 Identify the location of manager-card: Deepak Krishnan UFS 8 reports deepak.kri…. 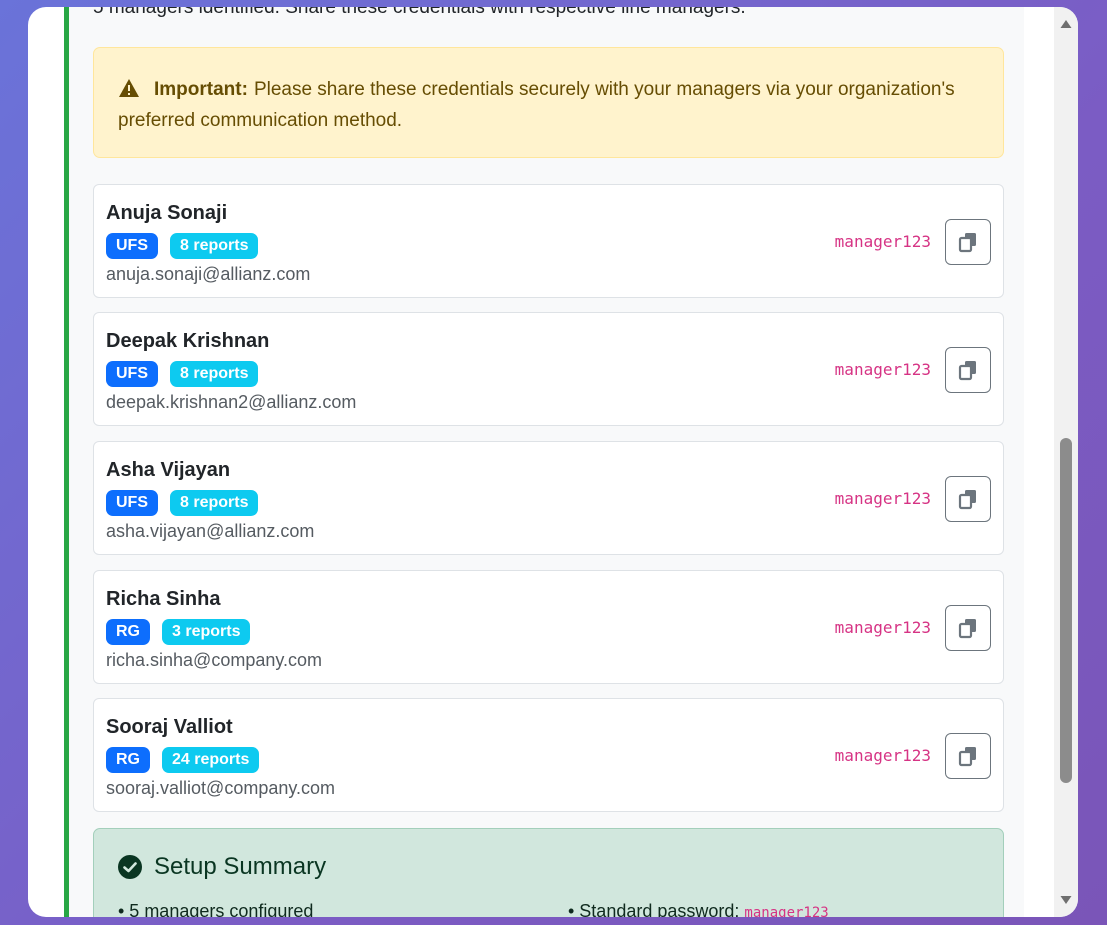
(548, 369).